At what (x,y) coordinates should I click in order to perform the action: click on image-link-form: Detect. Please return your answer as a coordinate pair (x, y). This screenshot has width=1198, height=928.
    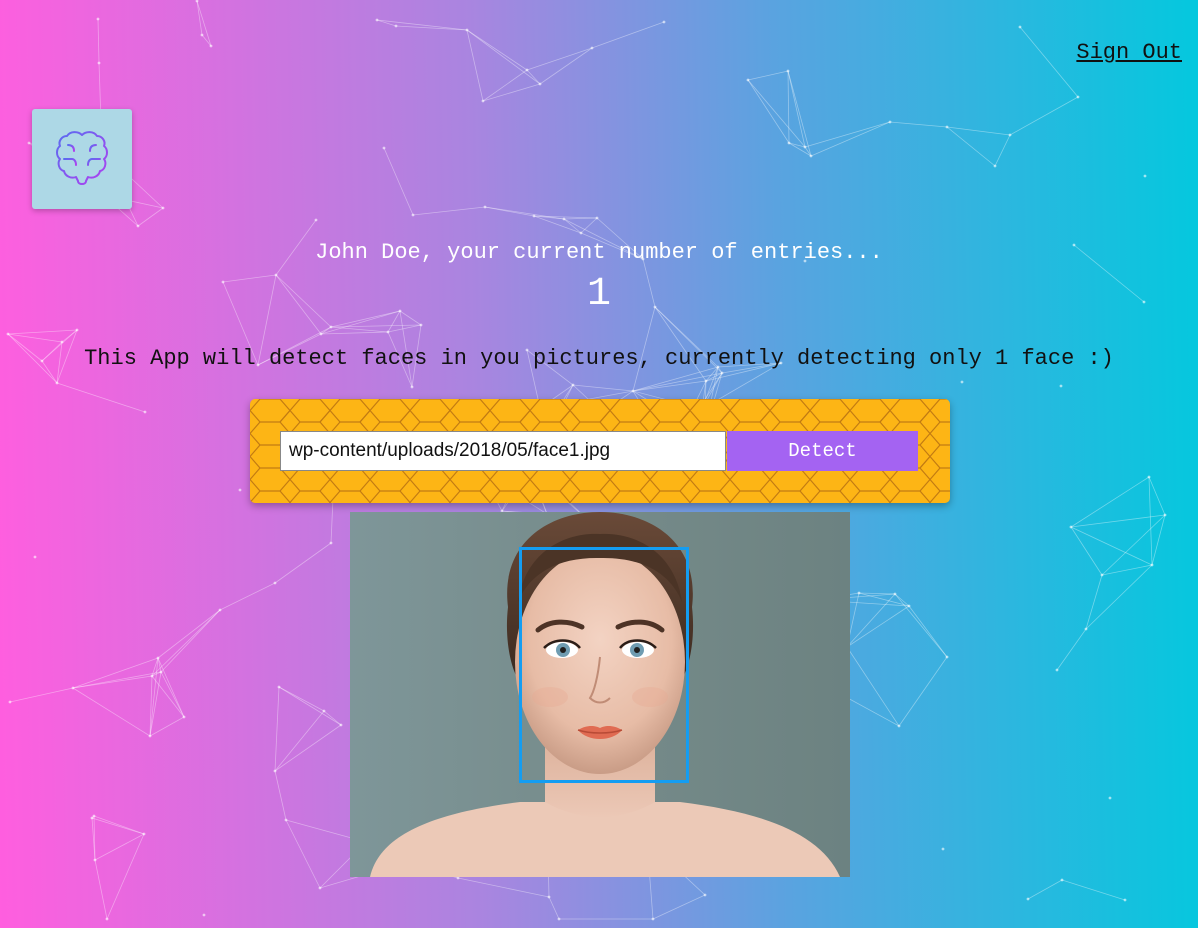
    Looking at the image, I should click on (600, 451).